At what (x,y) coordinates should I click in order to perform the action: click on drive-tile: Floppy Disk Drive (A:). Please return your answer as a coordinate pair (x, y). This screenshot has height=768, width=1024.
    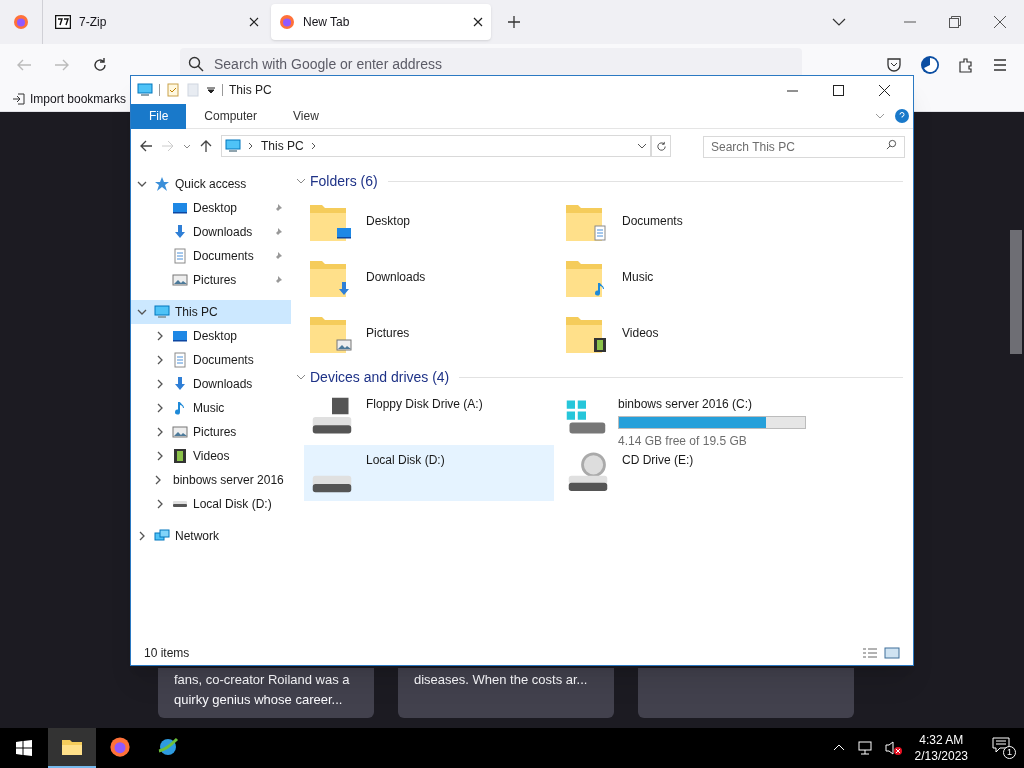
    Looking at the image, I should click on (429, 417).